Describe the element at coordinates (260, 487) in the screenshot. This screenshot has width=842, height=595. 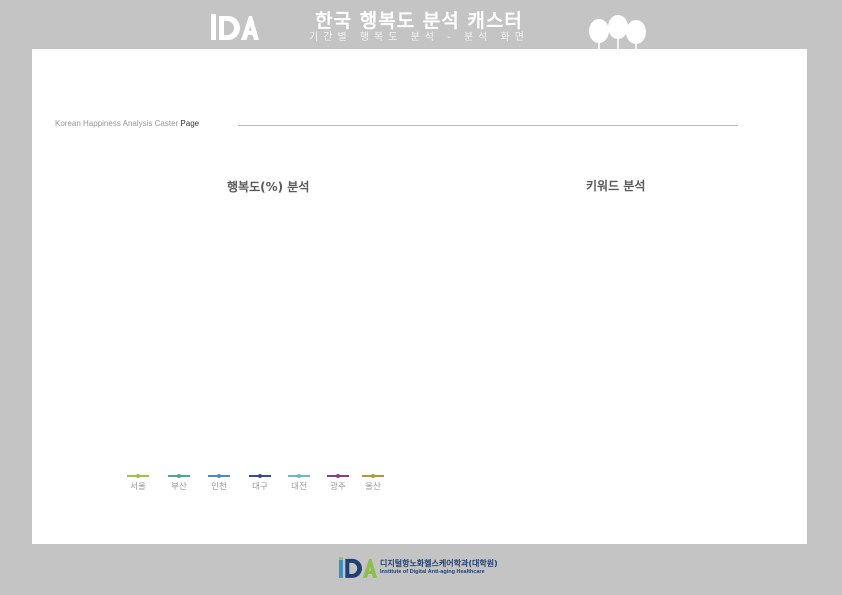
I see `legend-label: 대구` at that location.